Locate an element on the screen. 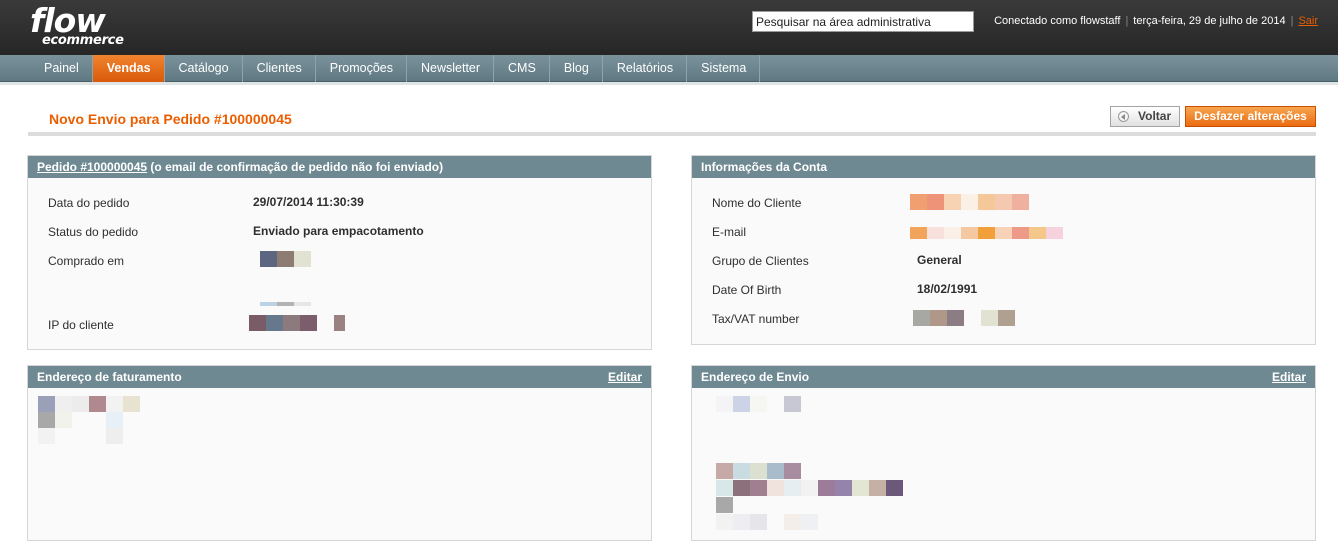 The image size is (1338, 547). order-date-value: 29/07/2014 11:30:39 is located at coordinates (308, 202).